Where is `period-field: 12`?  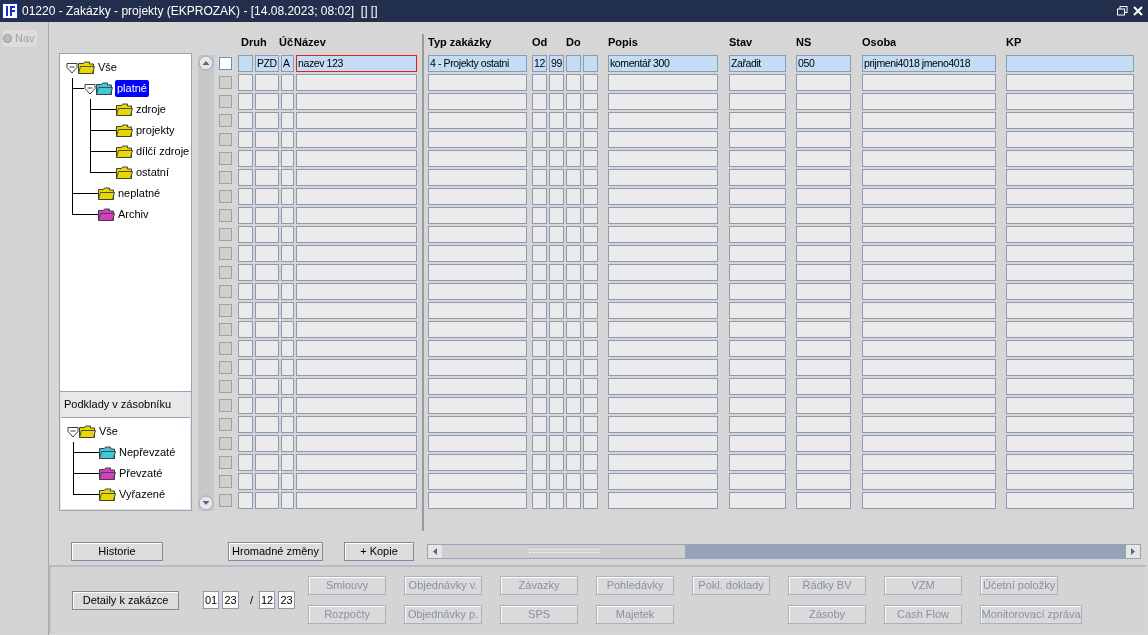 period-field: 12 is located at coordinates (267, 600).